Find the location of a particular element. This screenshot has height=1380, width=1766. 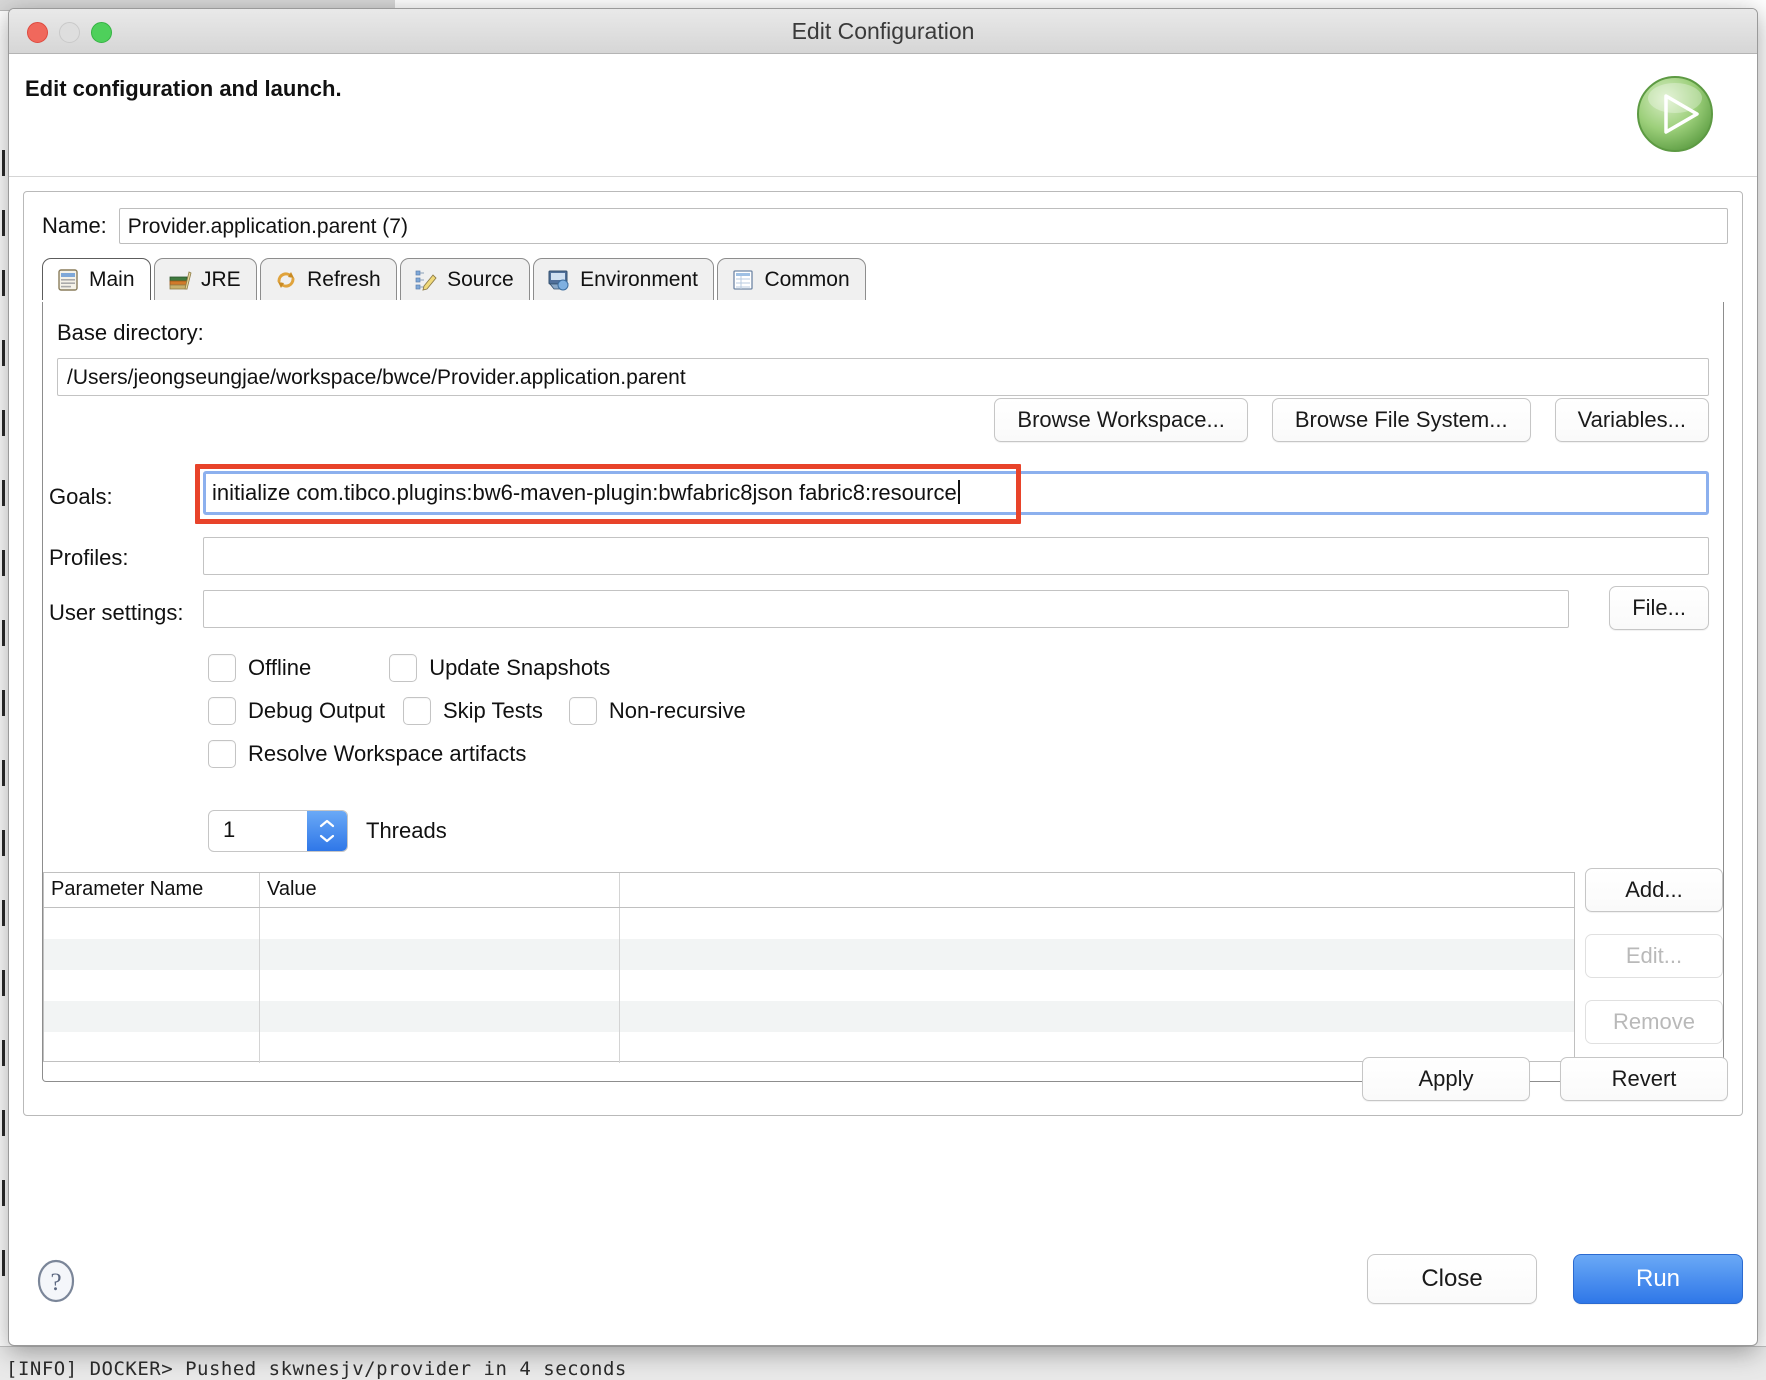

debug-output-label: Debug Output is located at coordinates (316, 710).